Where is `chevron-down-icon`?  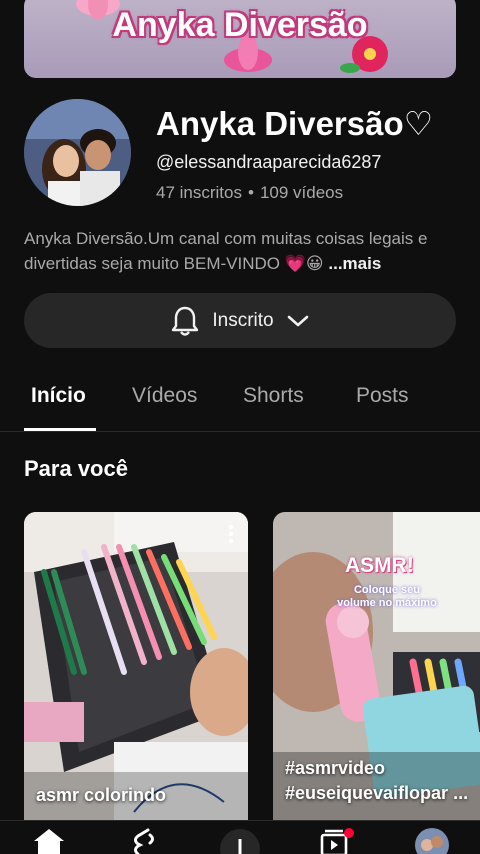
chevron-down-icon is located at coordinates (297, 320).